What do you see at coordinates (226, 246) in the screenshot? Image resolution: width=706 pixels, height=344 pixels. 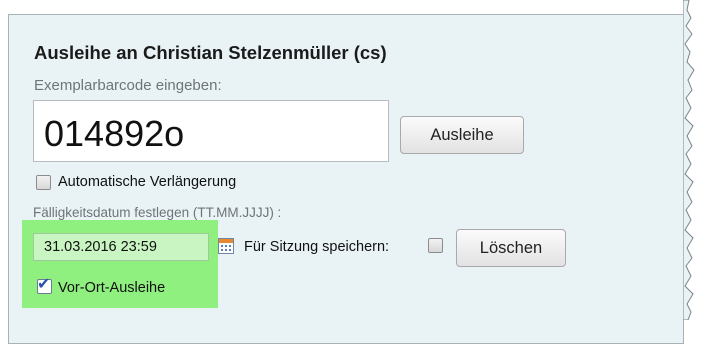 I see `calendar-icon` at bounding box center [226, 246].